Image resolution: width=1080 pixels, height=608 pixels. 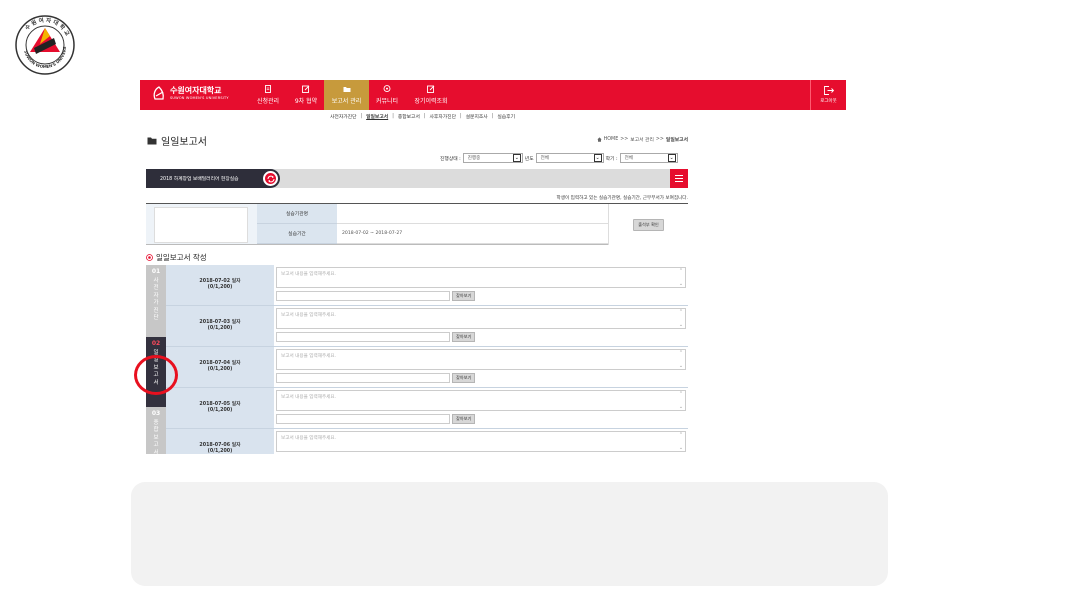 I want to click on home-icon, so click(x=599, y=139).